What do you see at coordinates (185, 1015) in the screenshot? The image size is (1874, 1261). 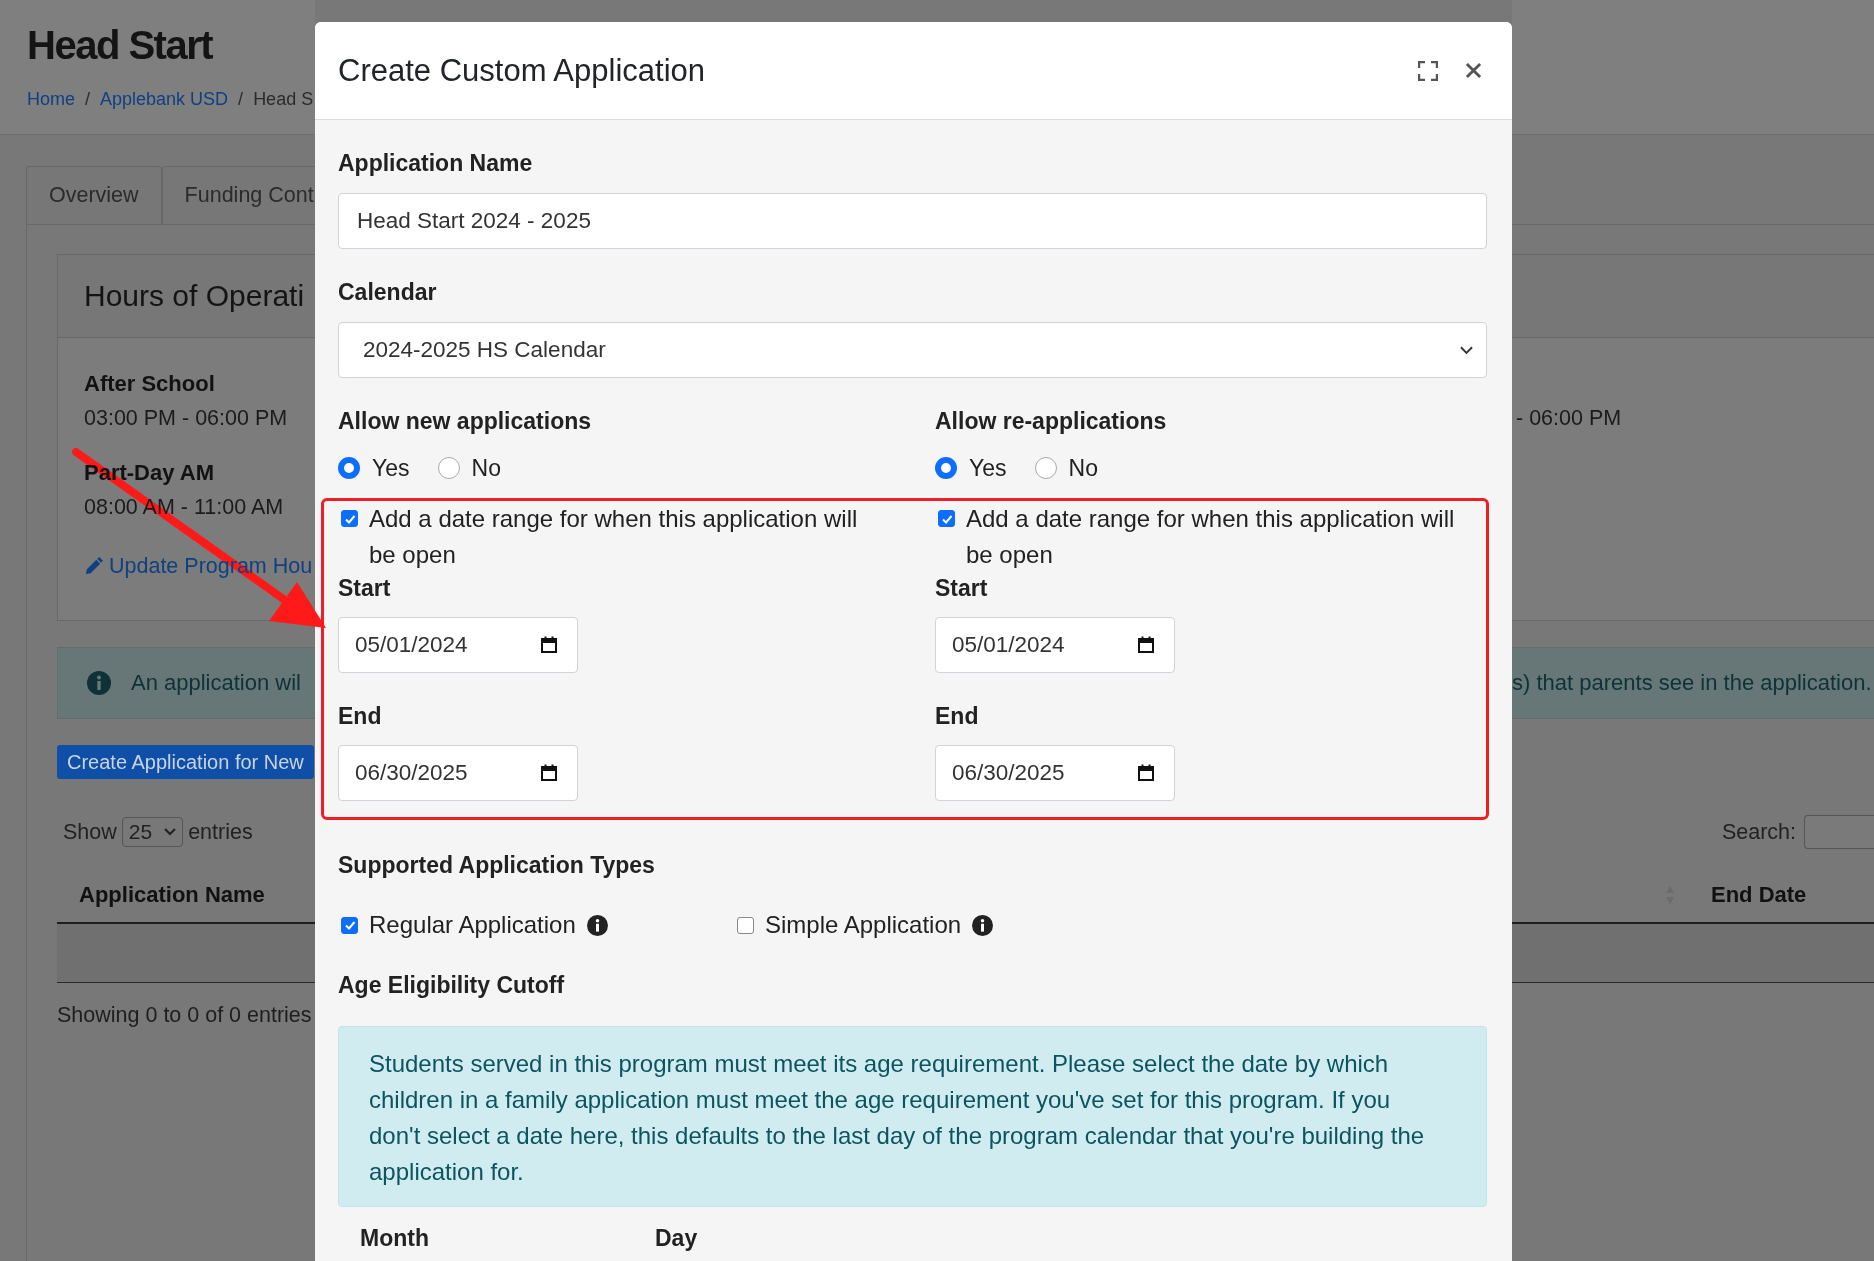 I see `table-info: Showing 0 to 0 of 0 entries` at bounding box center [185, 1015].